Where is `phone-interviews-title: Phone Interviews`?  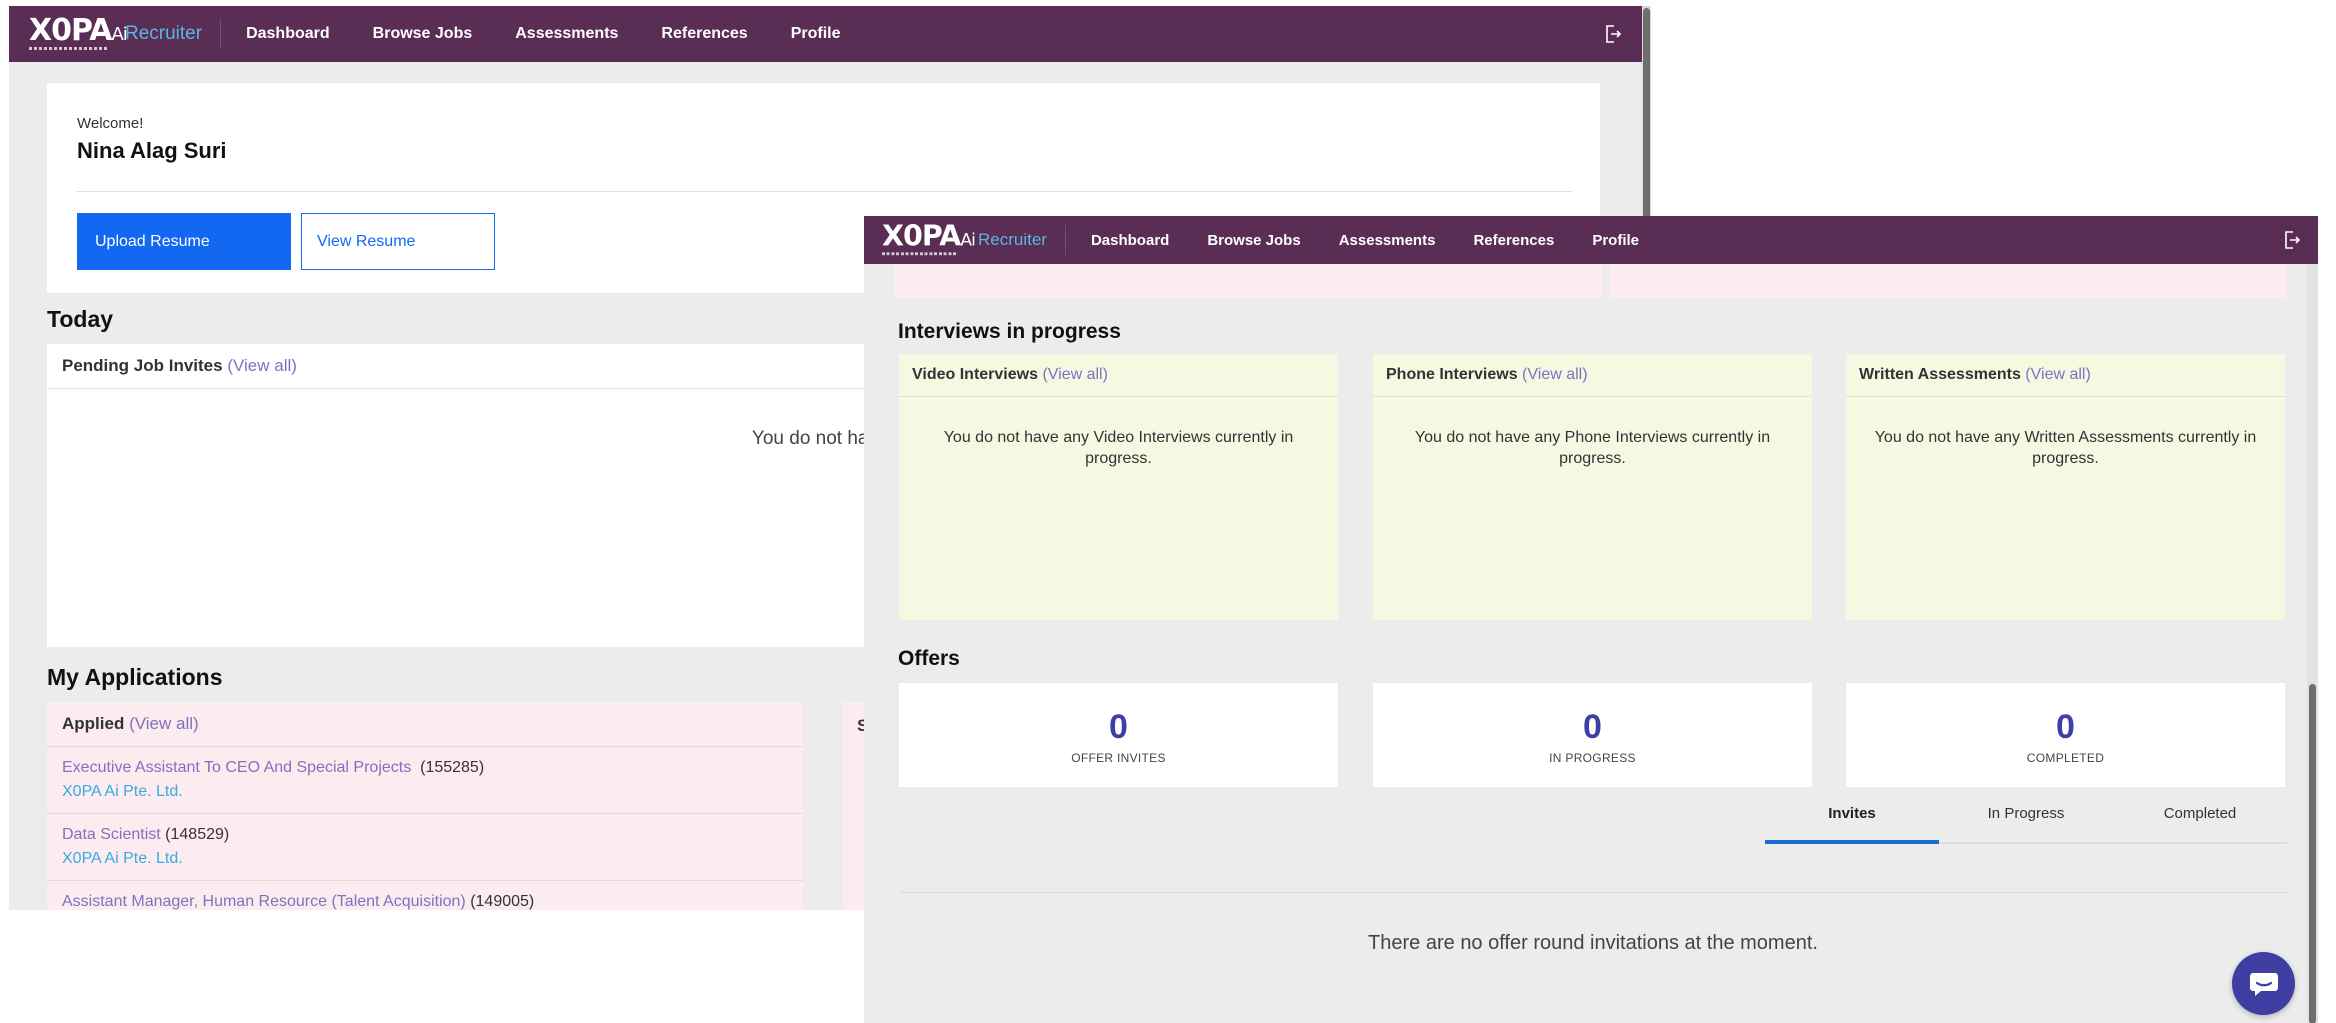 phone-interviews-title: Phone Interviews is located at coordinates (1452, 374).